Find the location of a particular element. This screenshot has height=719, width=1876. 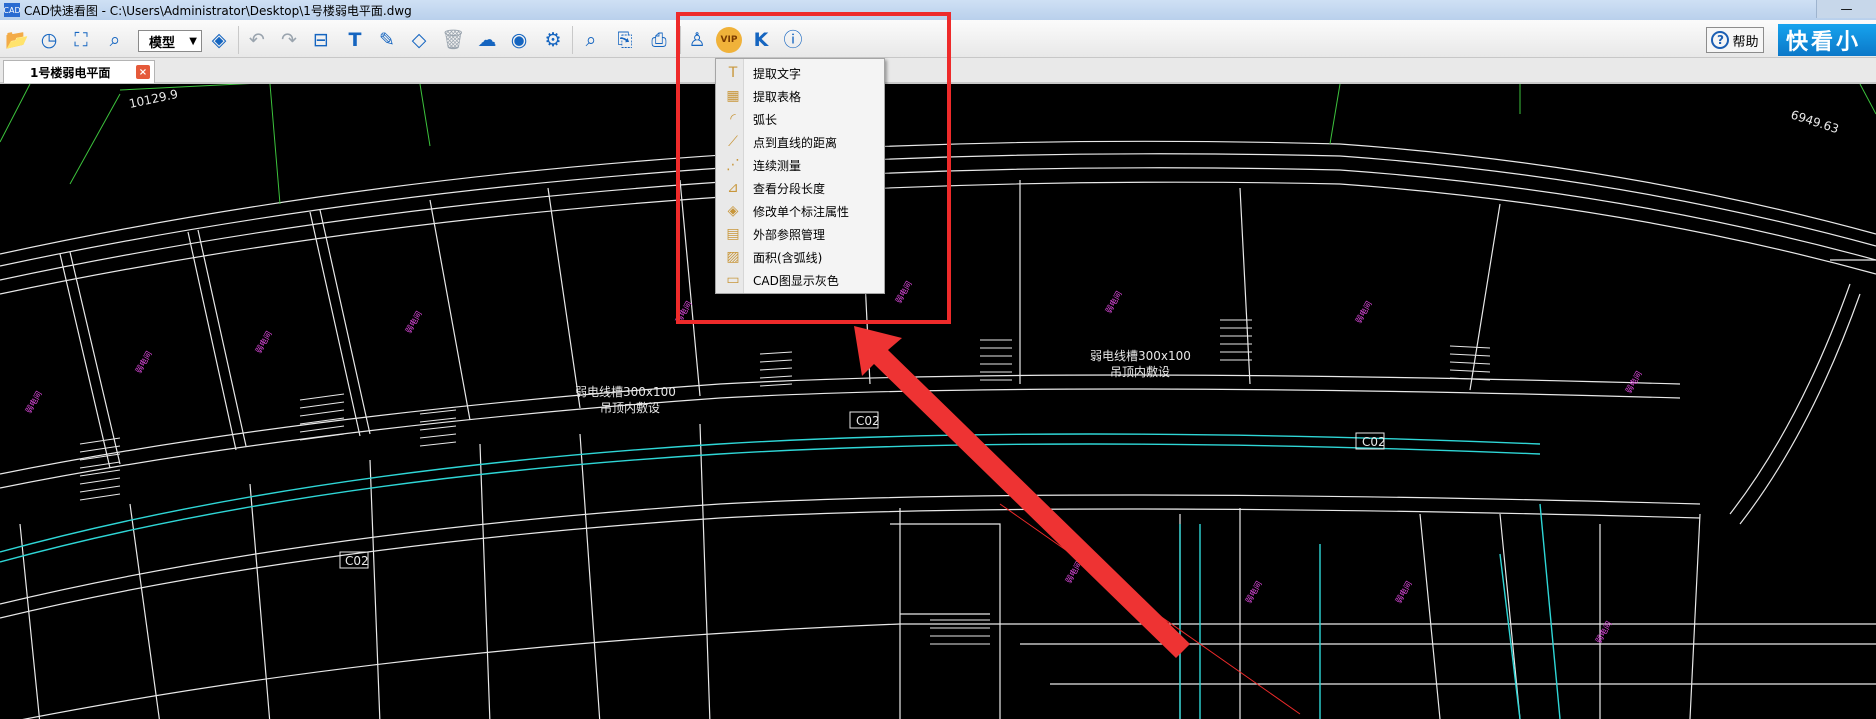

edit-dimension-icon: ◈ is located at coordinates (733, 211).